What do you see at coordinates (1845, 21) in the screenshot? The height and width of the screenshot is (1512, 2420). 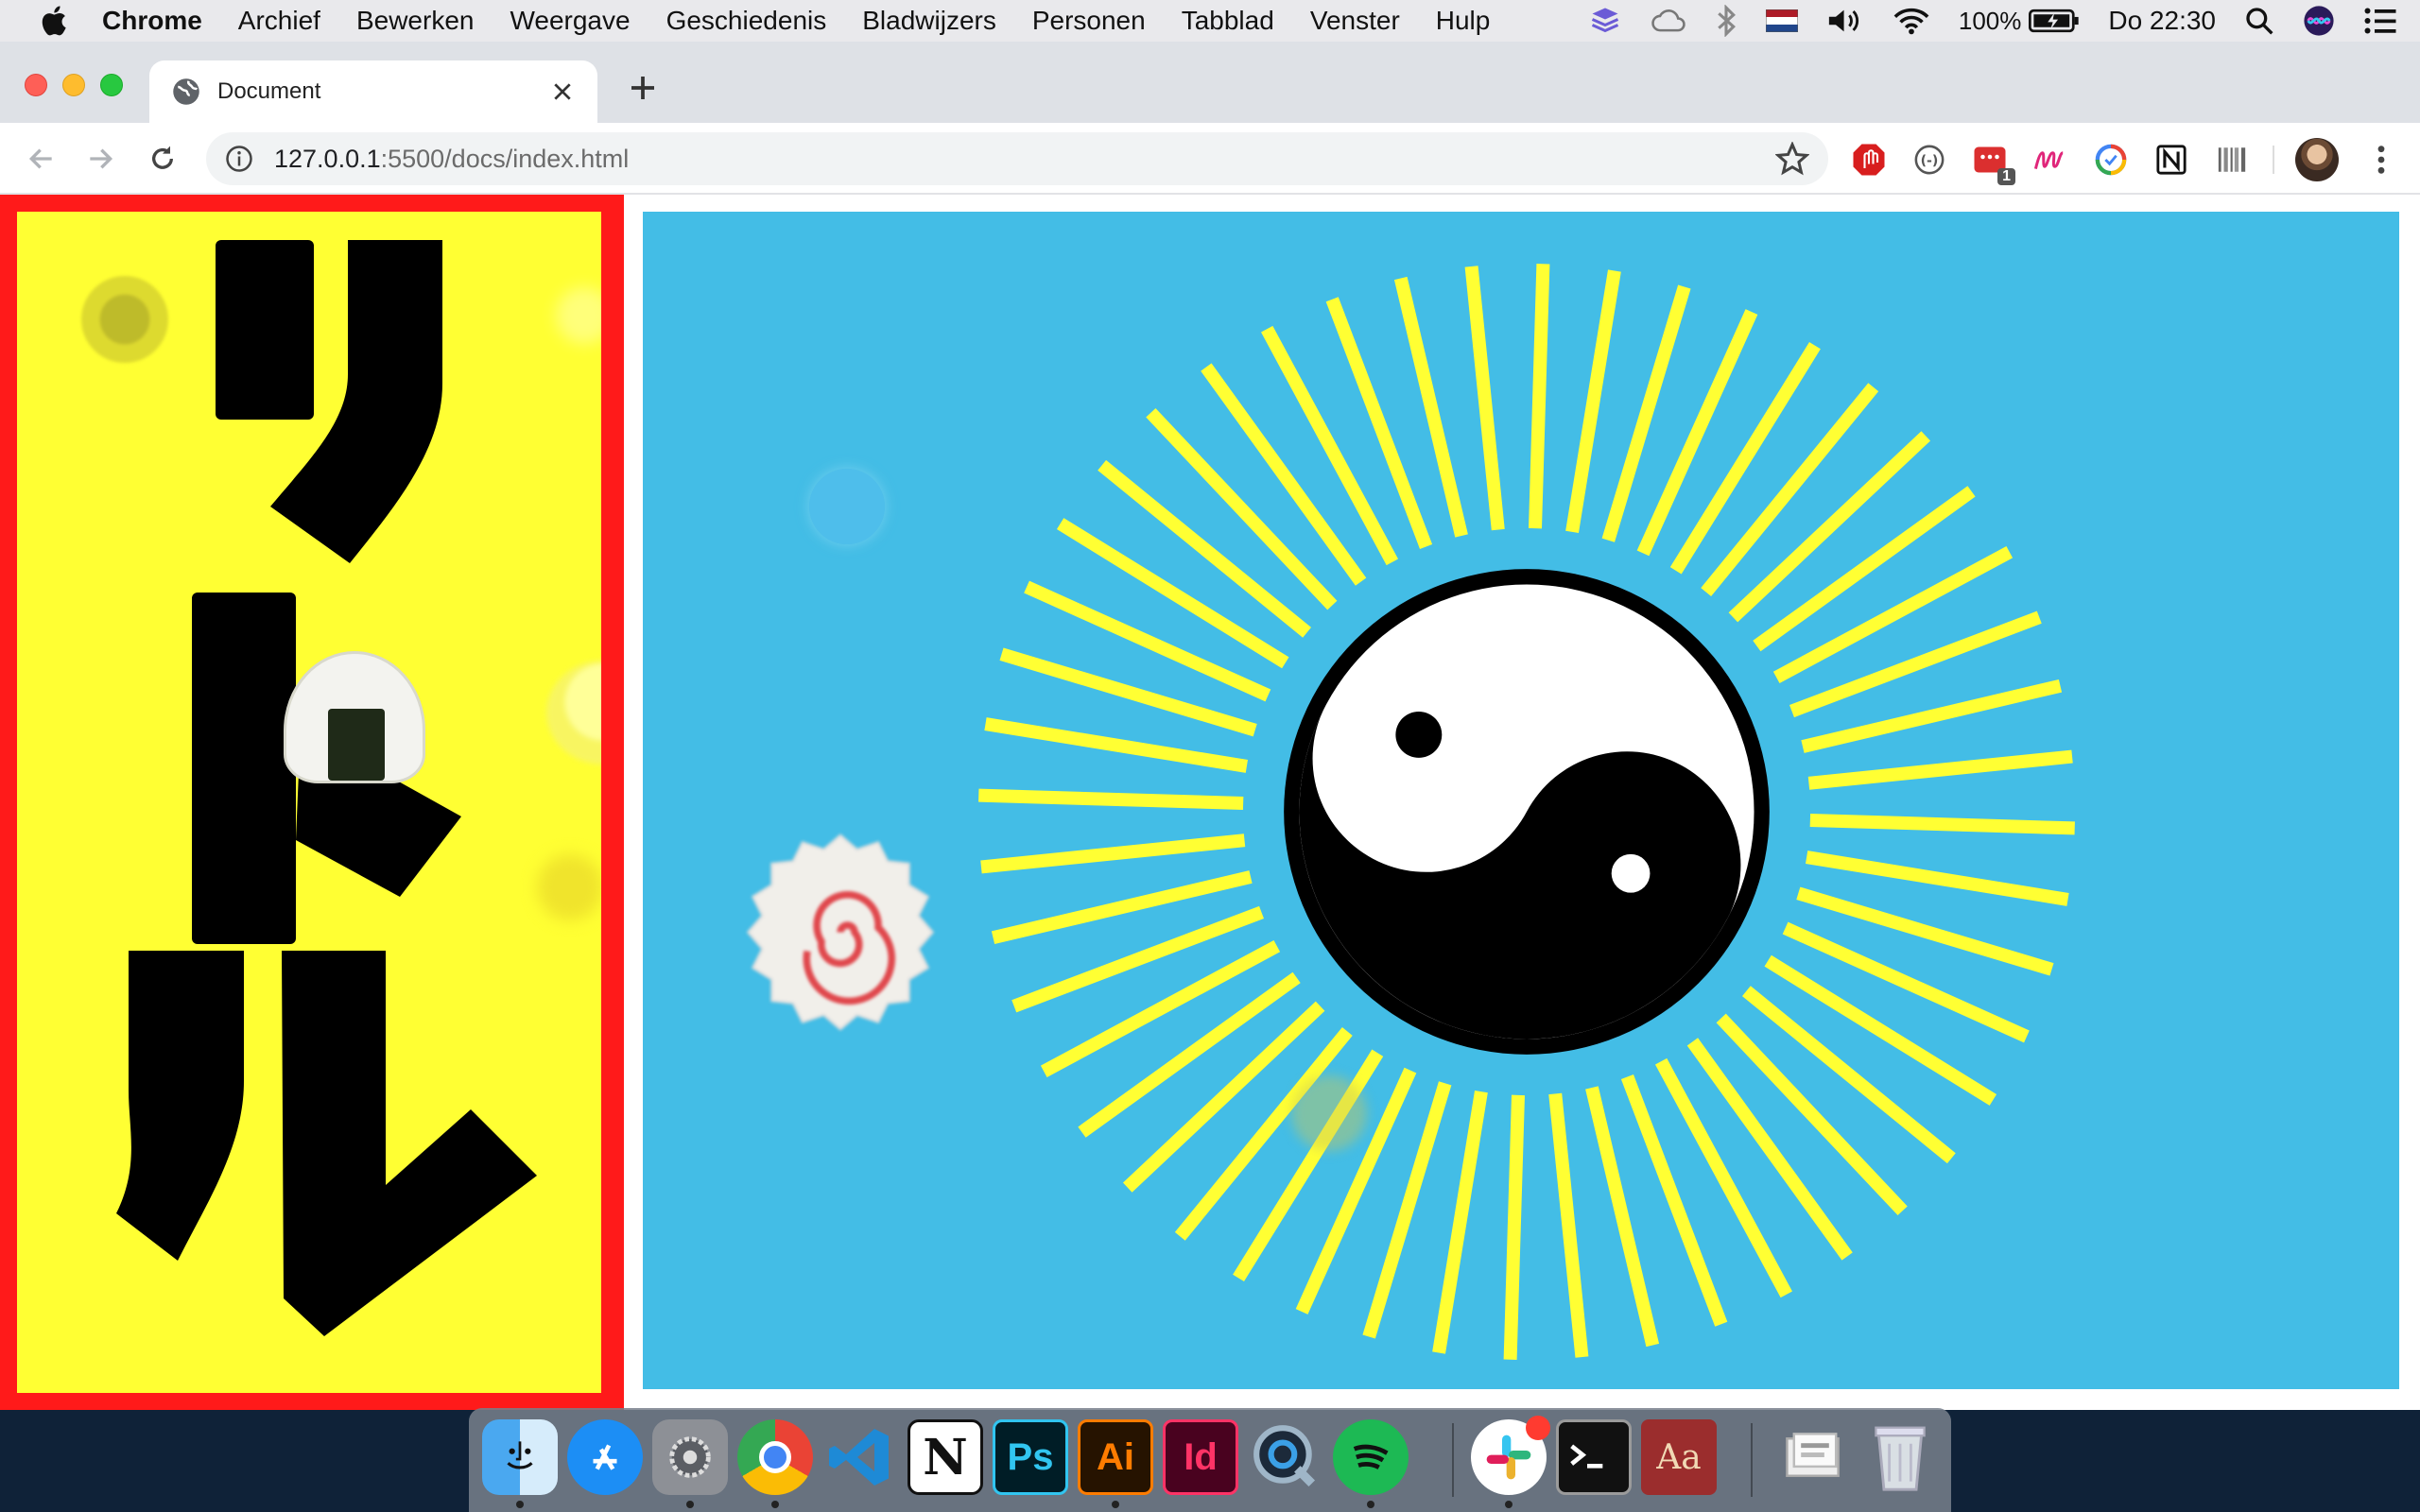 I see `volume-icon` at bounding box center [1845, 21].